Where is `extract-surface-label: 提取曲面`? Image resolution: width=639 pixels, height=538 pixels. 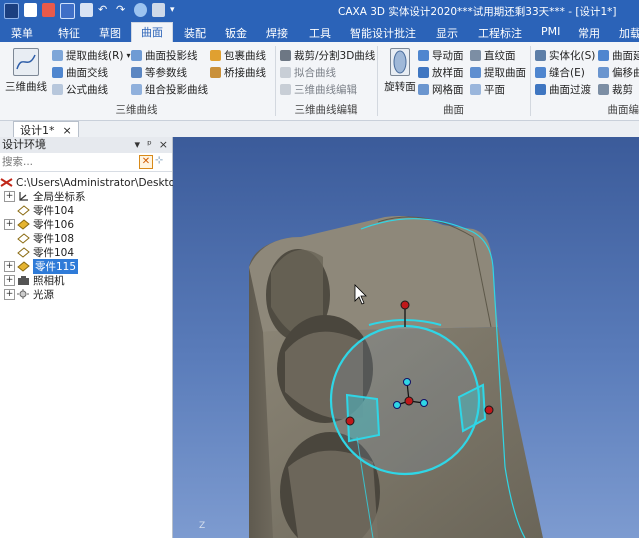 extract-surface-label: 提取曲面 is located at coordinates (505, 73).